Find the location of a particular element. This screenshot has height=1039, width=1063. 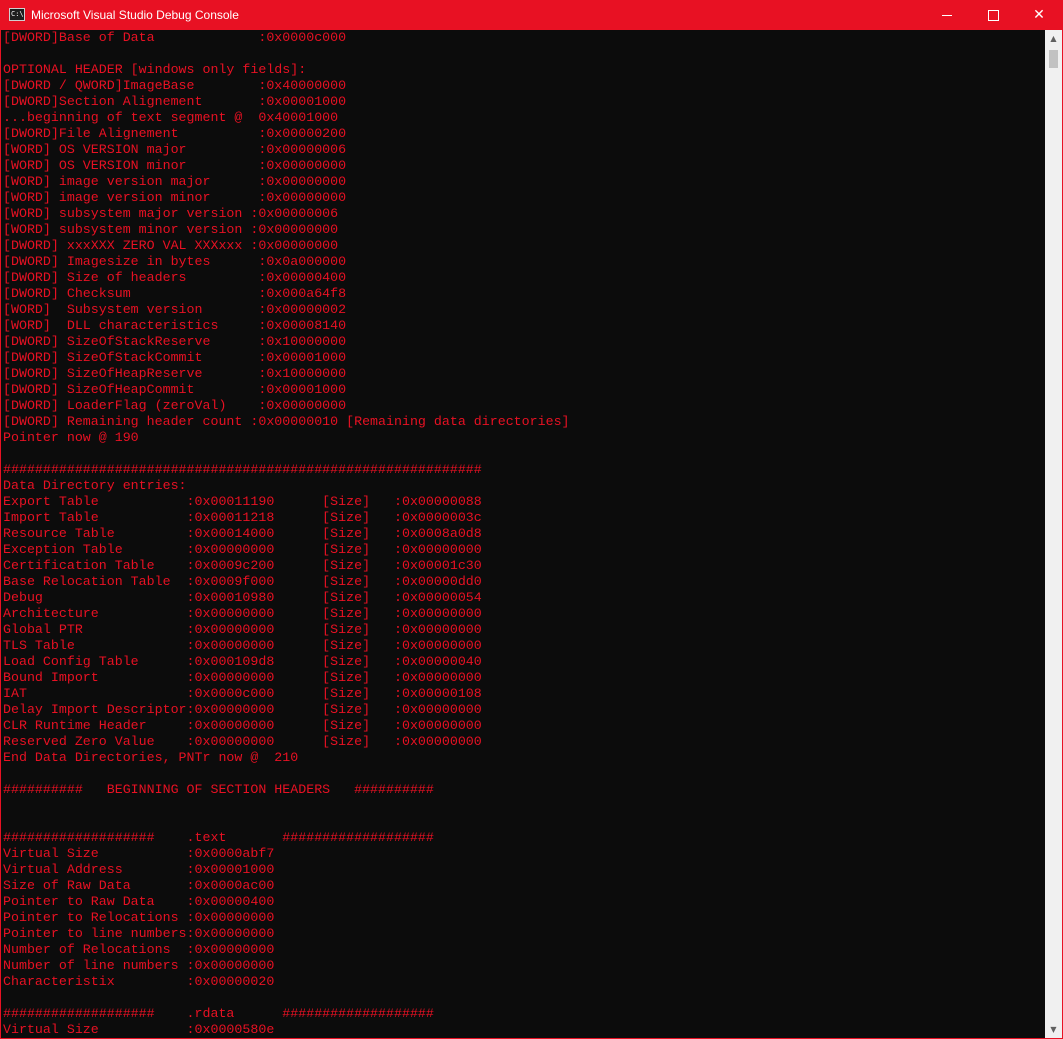

console-line: Pointer now @ 190 is located at coordinates (71, 437).